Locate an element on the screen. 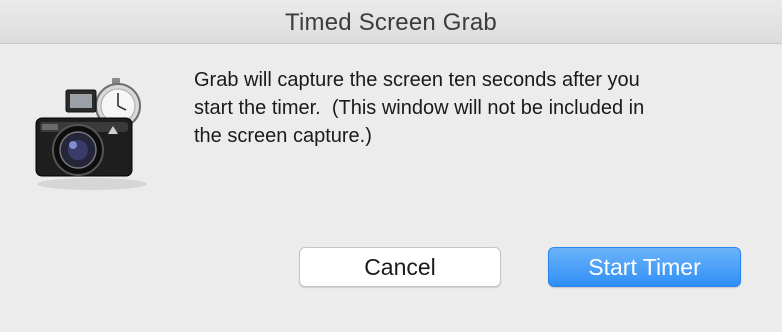  camera-stopwatch-icon is located at coordinates (91, 134).